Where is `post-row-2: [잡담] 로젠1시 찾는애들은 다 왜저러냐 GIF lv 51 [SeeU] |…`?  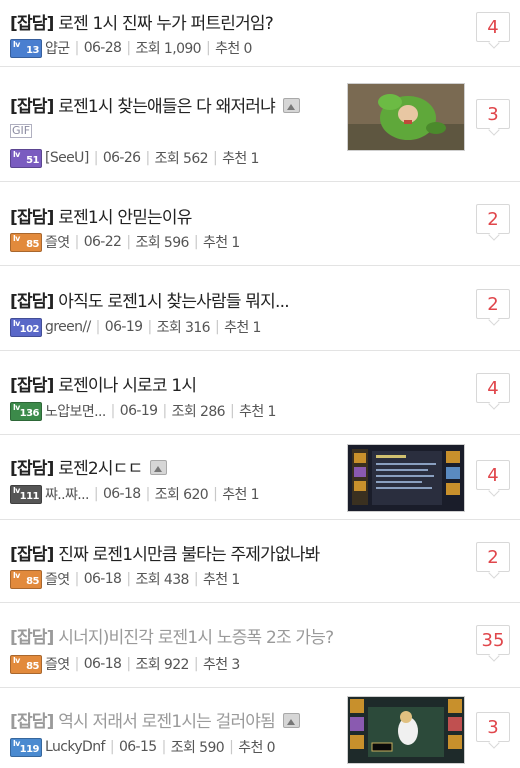
post-row-2: [잡담] 로젠1시 찾는애들은 다 왜저러냐 GIF lv 51 [SeeU] |… is located at coordinates (260, 124).